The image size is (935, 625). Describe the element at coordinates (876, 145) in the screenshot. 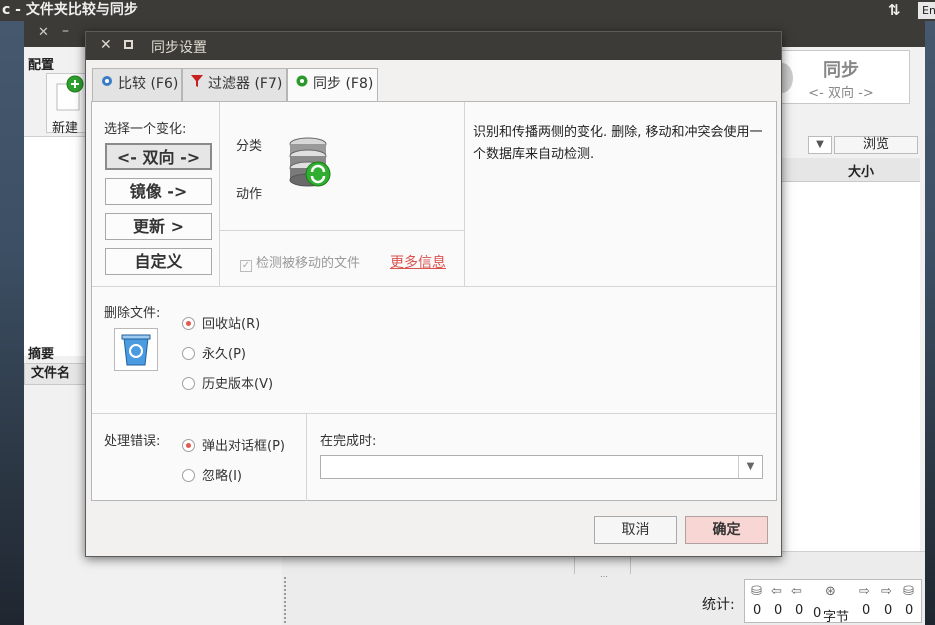

I see `browse-button: 浏览` at that location.